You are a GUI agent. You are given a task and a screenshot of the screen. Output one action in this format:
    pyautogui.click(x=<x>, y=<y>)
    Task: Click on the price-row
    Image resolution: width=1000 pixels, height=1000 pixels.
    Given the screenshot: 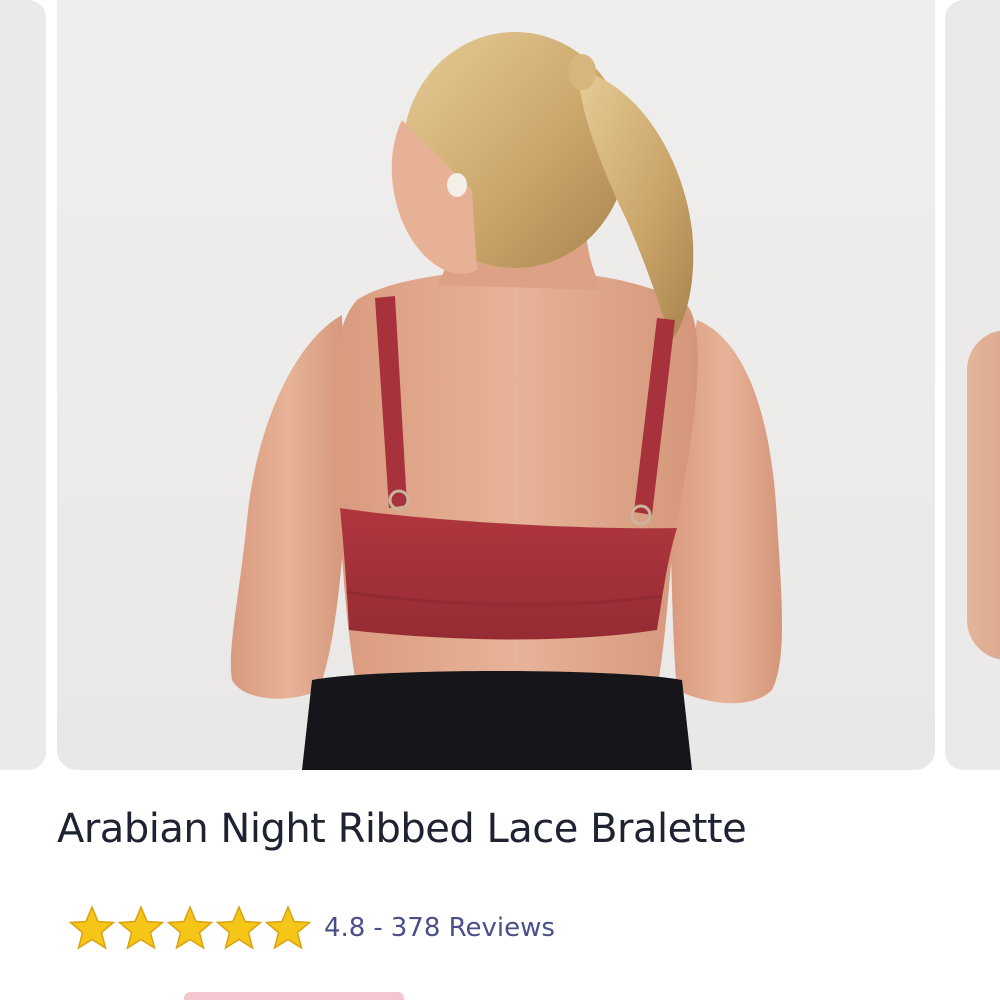 What is the action you would take?
    pyautogui.click(x=240, y=995)
    